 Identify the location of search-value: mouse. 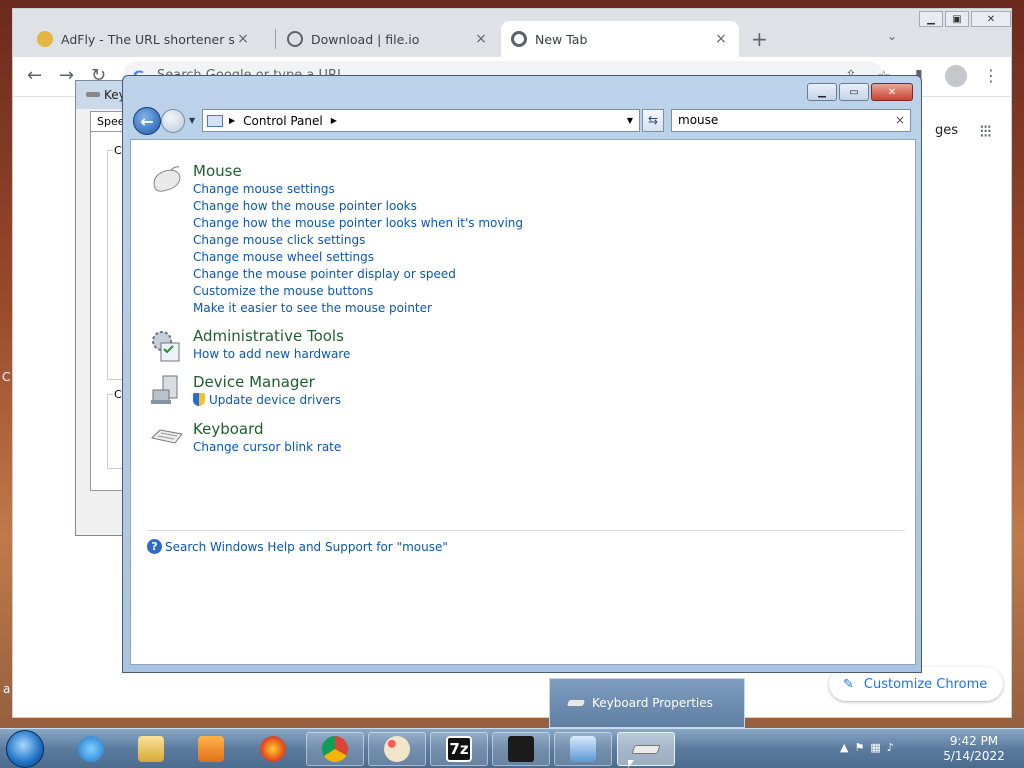
(698, 120).